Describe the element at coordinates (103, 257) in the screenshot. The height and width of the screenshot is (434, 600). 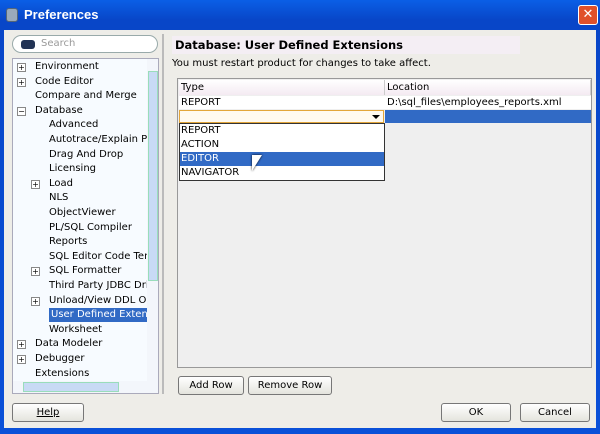
I see `tree-item: SQL Editor Code Templates` at that location.